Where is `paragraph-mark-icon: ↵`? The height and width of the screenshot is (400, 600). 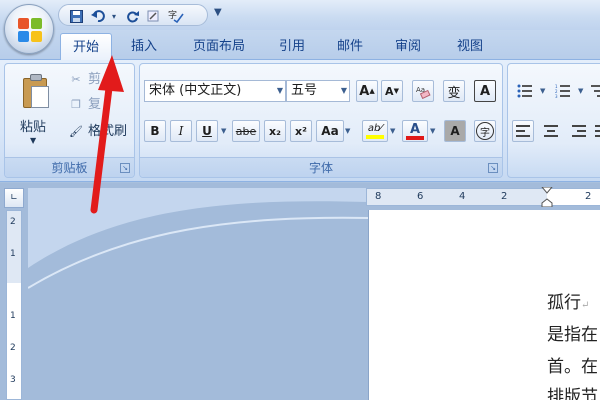
paragraph-mark-icon: ↵ is located at coordinates (585, 305).